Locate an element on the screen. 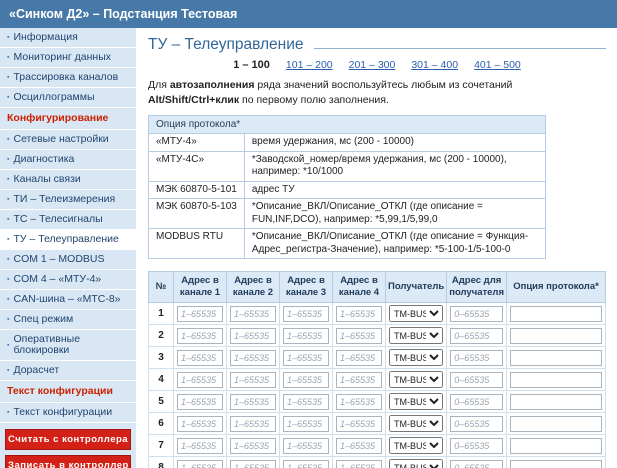  pagination-link: 301 – 400 is located at coordinates (434, 65).